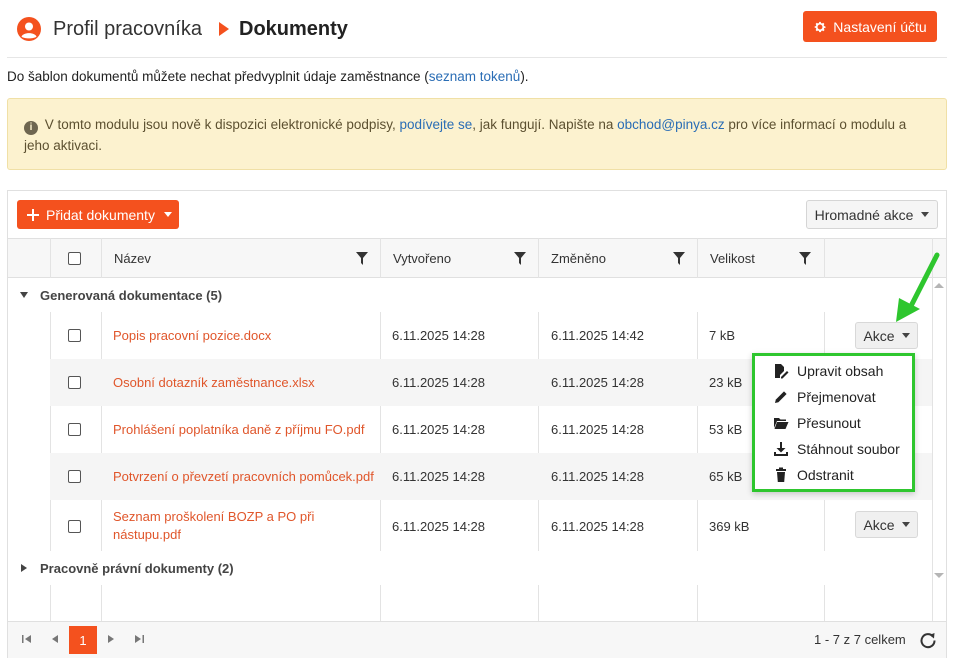 This screenshot has height=664, width=955. Describe the element at coordinates (781, 474) in the screenshot. I see `trash-icon` at that location.